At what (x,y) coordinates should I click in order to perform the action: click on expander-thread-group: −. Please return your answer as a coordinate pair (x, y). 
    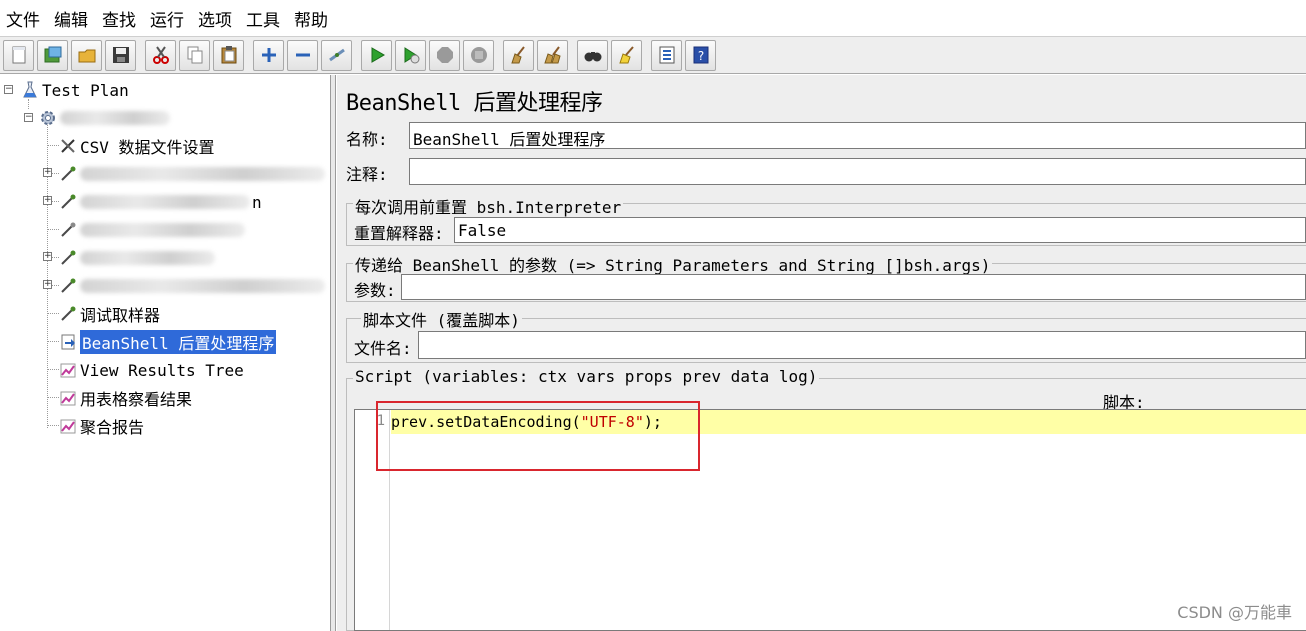
    Looking at the image, I should click on (28, 117).